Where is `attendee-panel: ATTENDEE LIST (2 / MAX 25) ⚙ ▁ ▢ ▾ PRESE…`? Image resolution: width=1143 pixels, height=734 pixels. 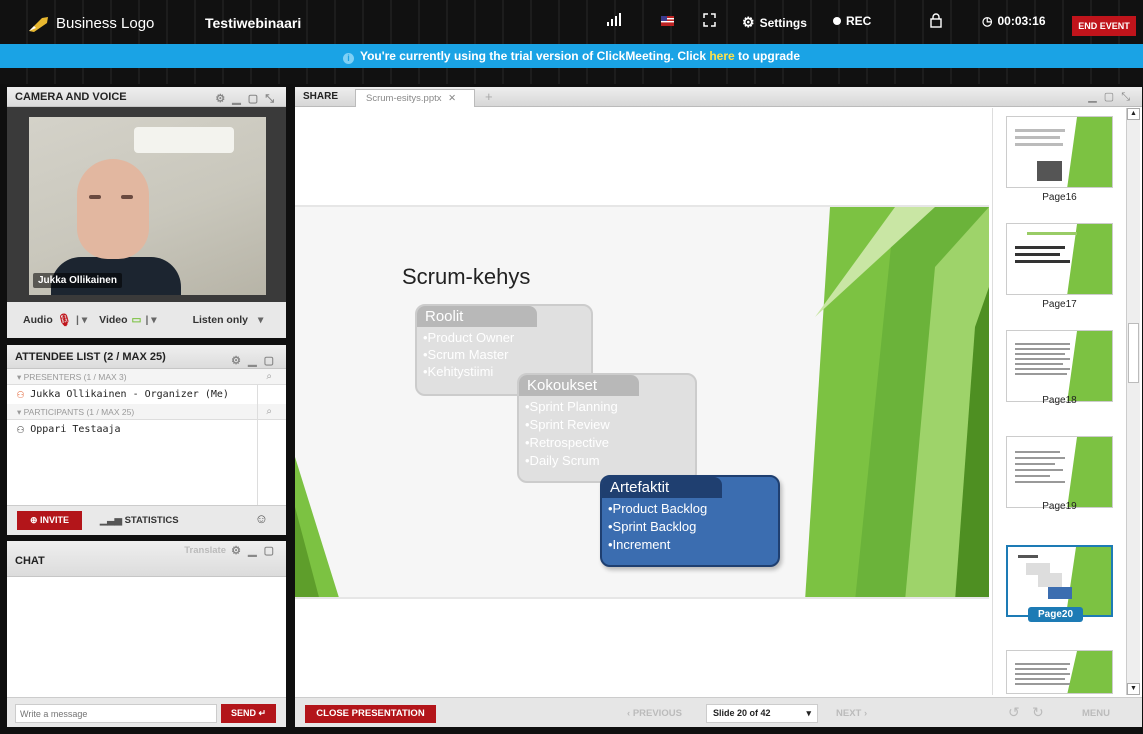
attendee-panel: ATTENDEE LIST (2 / MAX 25) ⚙ ▁ ▢ ▾ PRESE… is located at coordinates (146, 440).